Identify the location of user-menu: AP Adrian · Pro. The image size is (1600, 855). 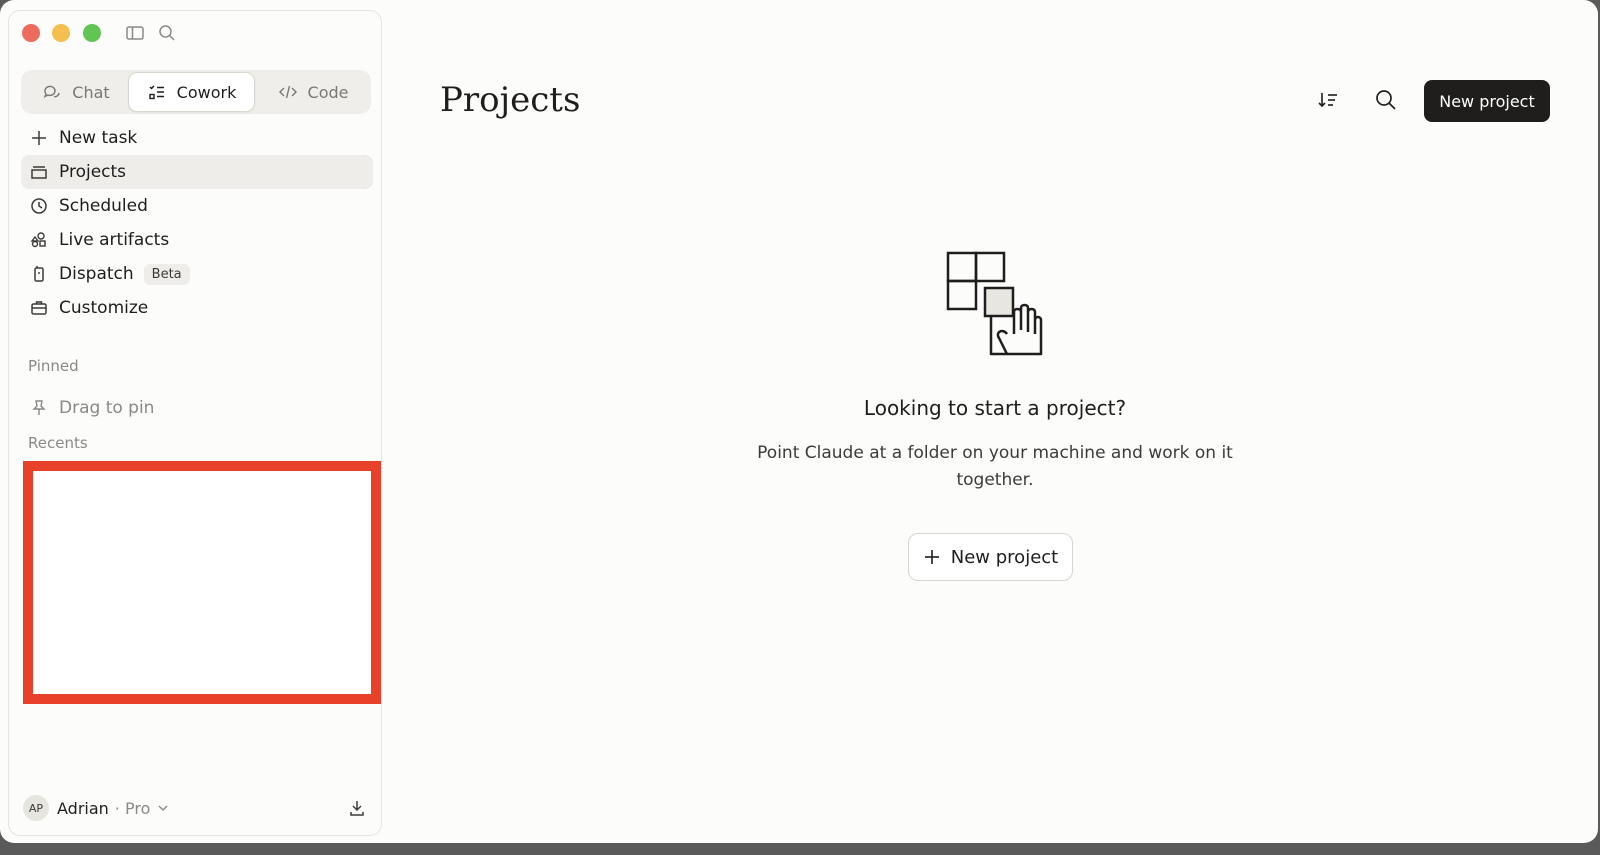
(196, 808).